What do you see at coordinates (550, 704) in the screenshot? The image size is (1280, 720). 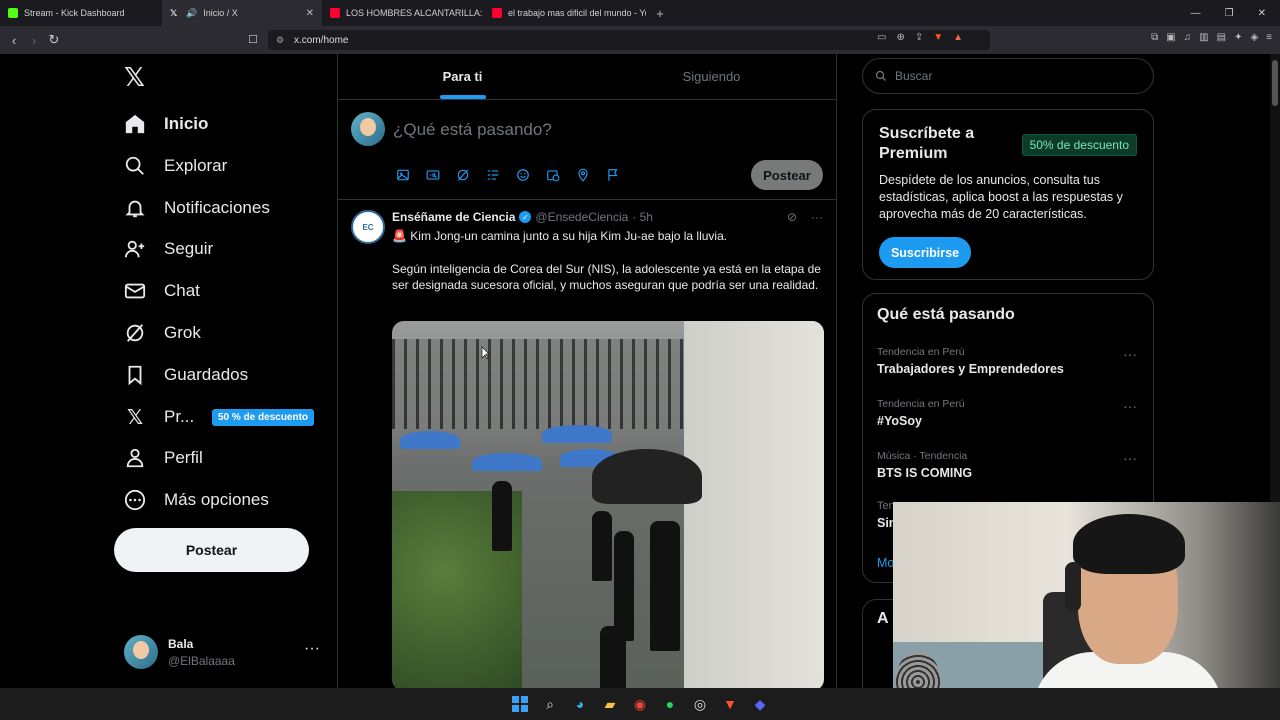 I see `search-icon: ⌕` at bounding box center [550, 704].